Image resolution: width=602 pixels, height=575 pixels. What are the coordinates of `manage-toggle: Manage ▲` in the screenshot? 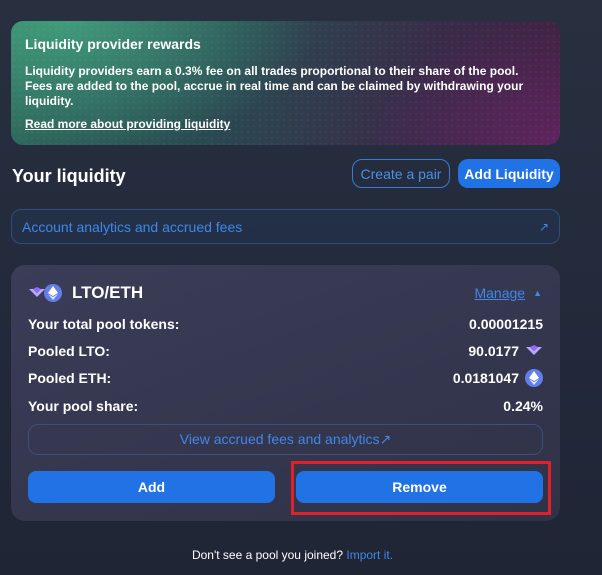 It's located at (508, 293).